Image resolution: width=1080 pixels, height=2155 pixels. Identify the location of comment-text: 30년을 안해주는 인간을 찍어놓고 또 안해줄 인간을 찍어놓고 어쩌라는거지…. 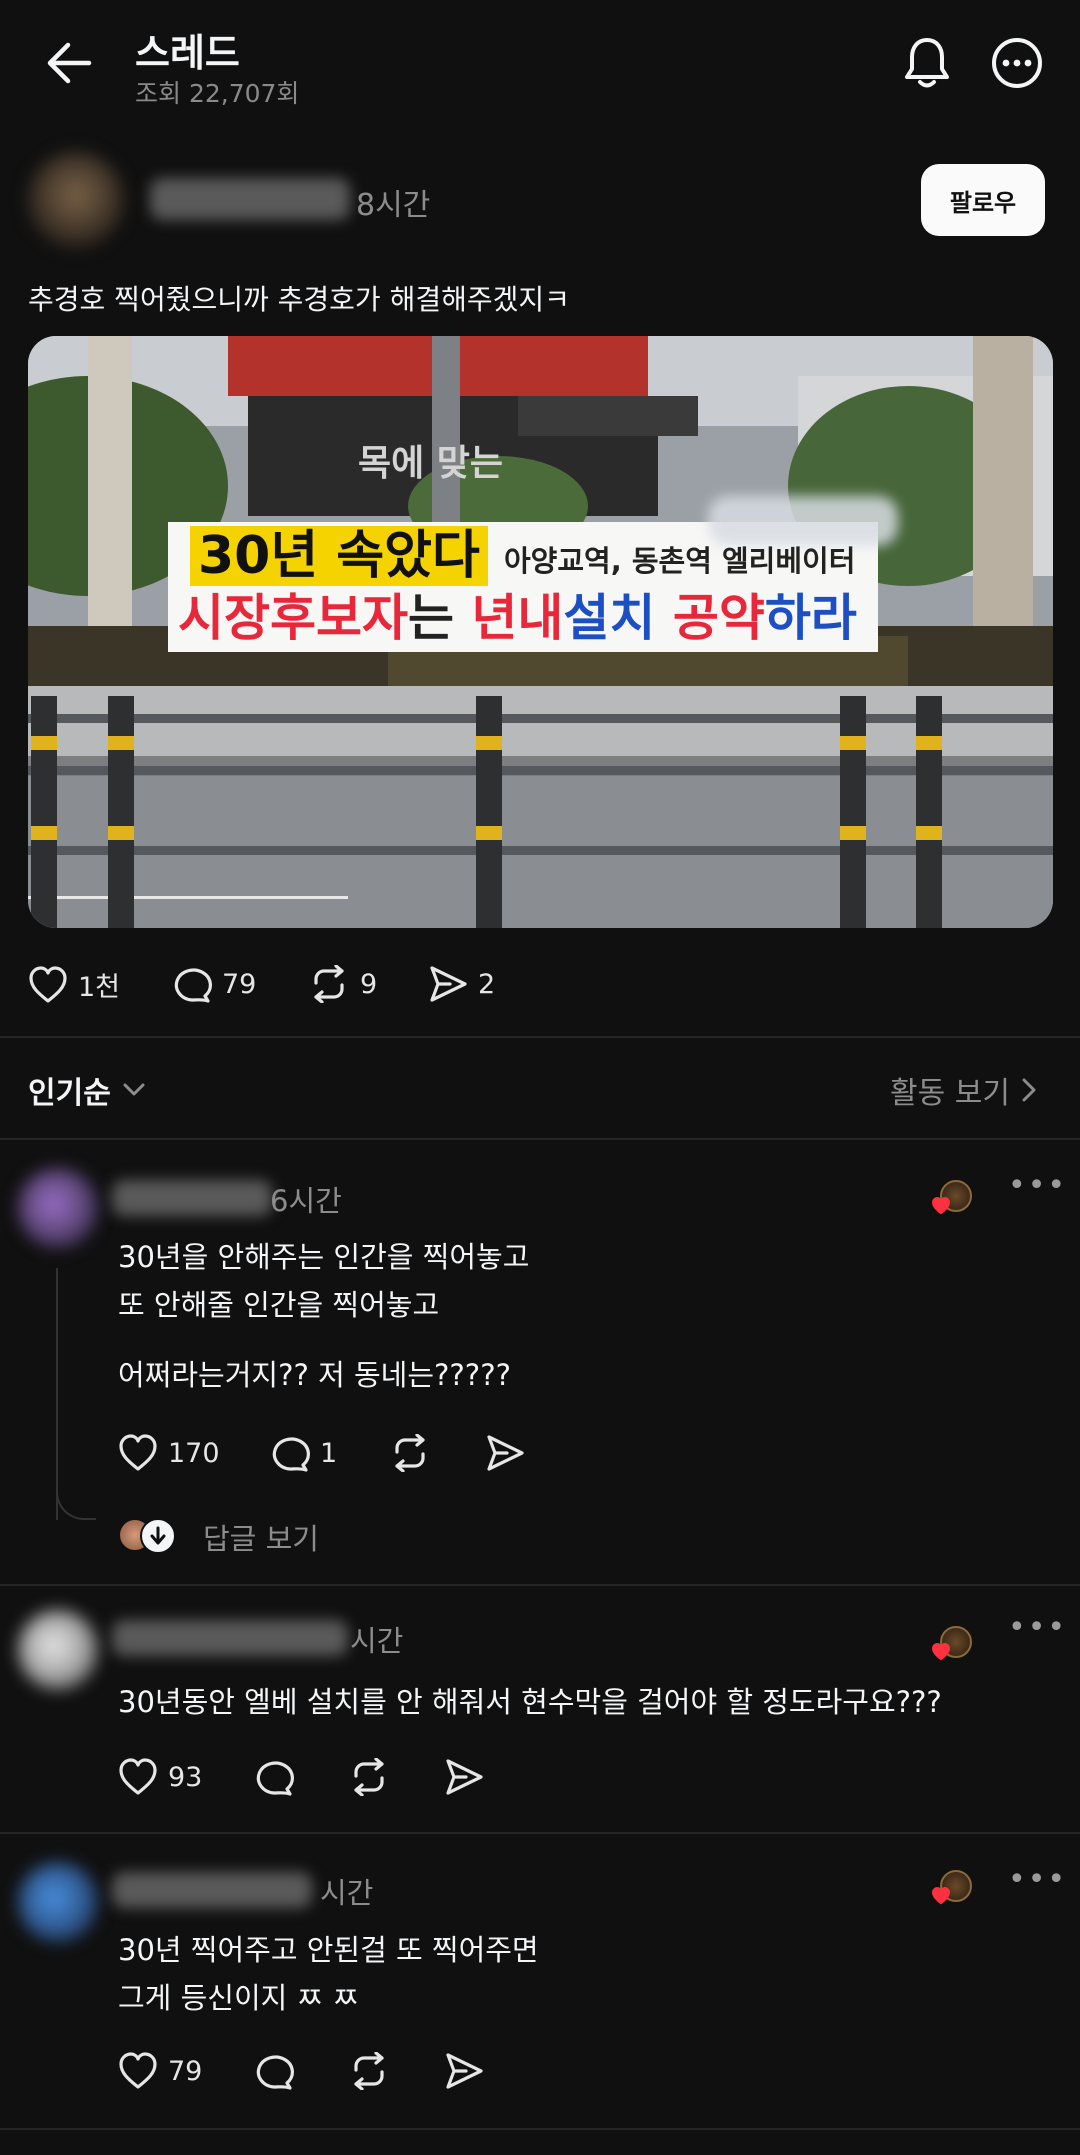
(323, 1316).